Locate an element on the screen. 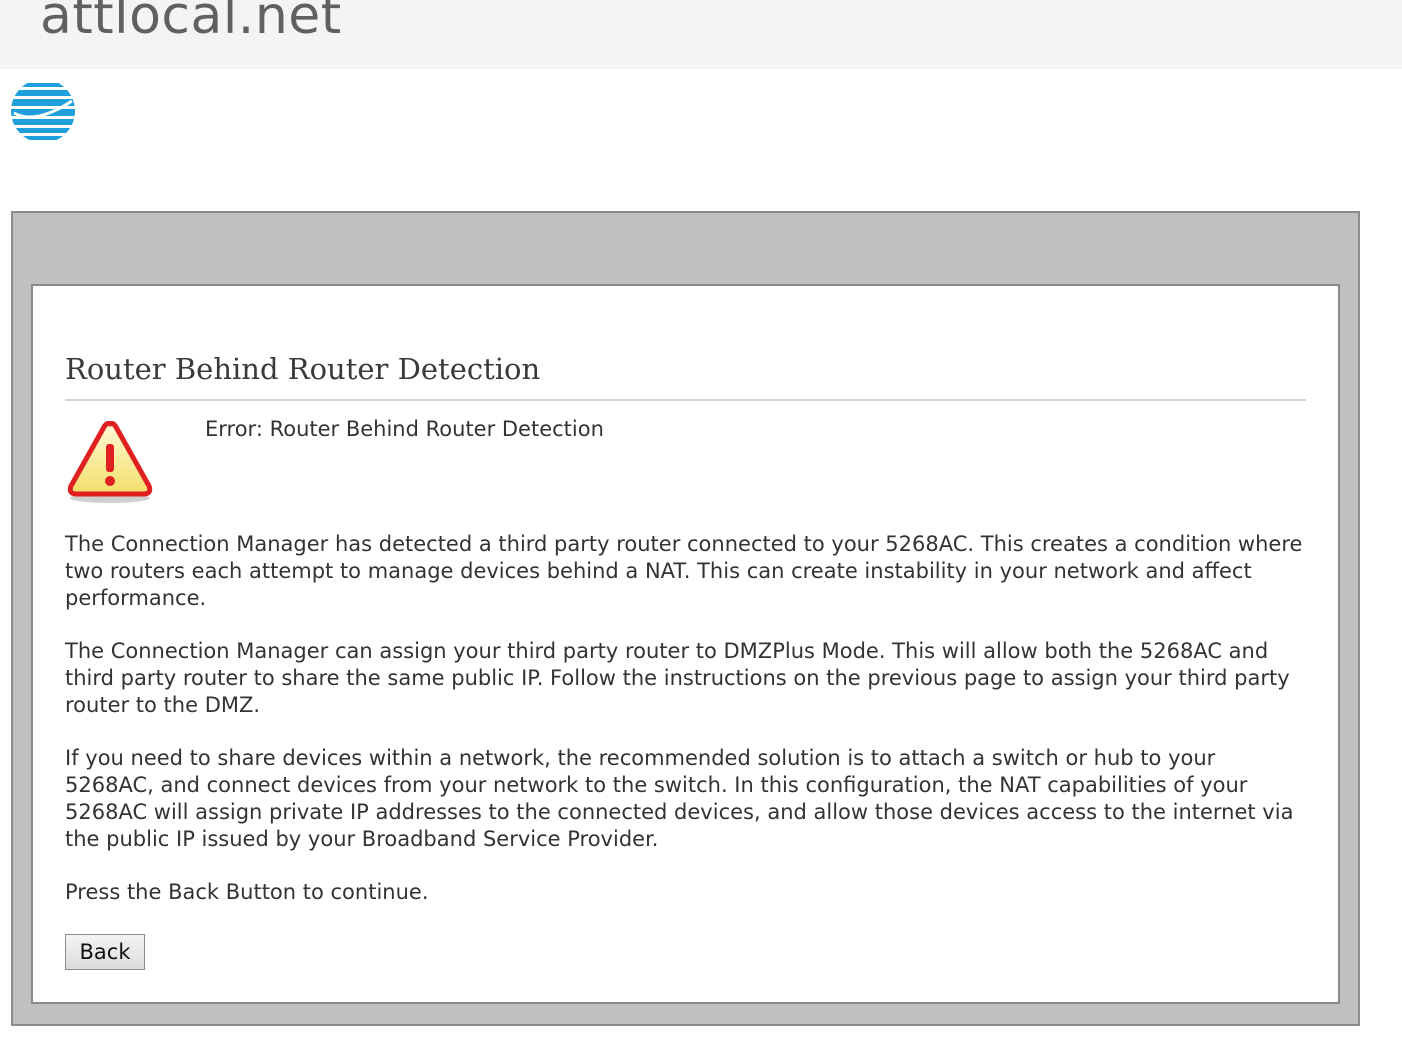 Image resolution: width=1402 pixels, height=1040 pixels. error-message: Error: Router Behind Router Detection is located at coordinates (404, 429).